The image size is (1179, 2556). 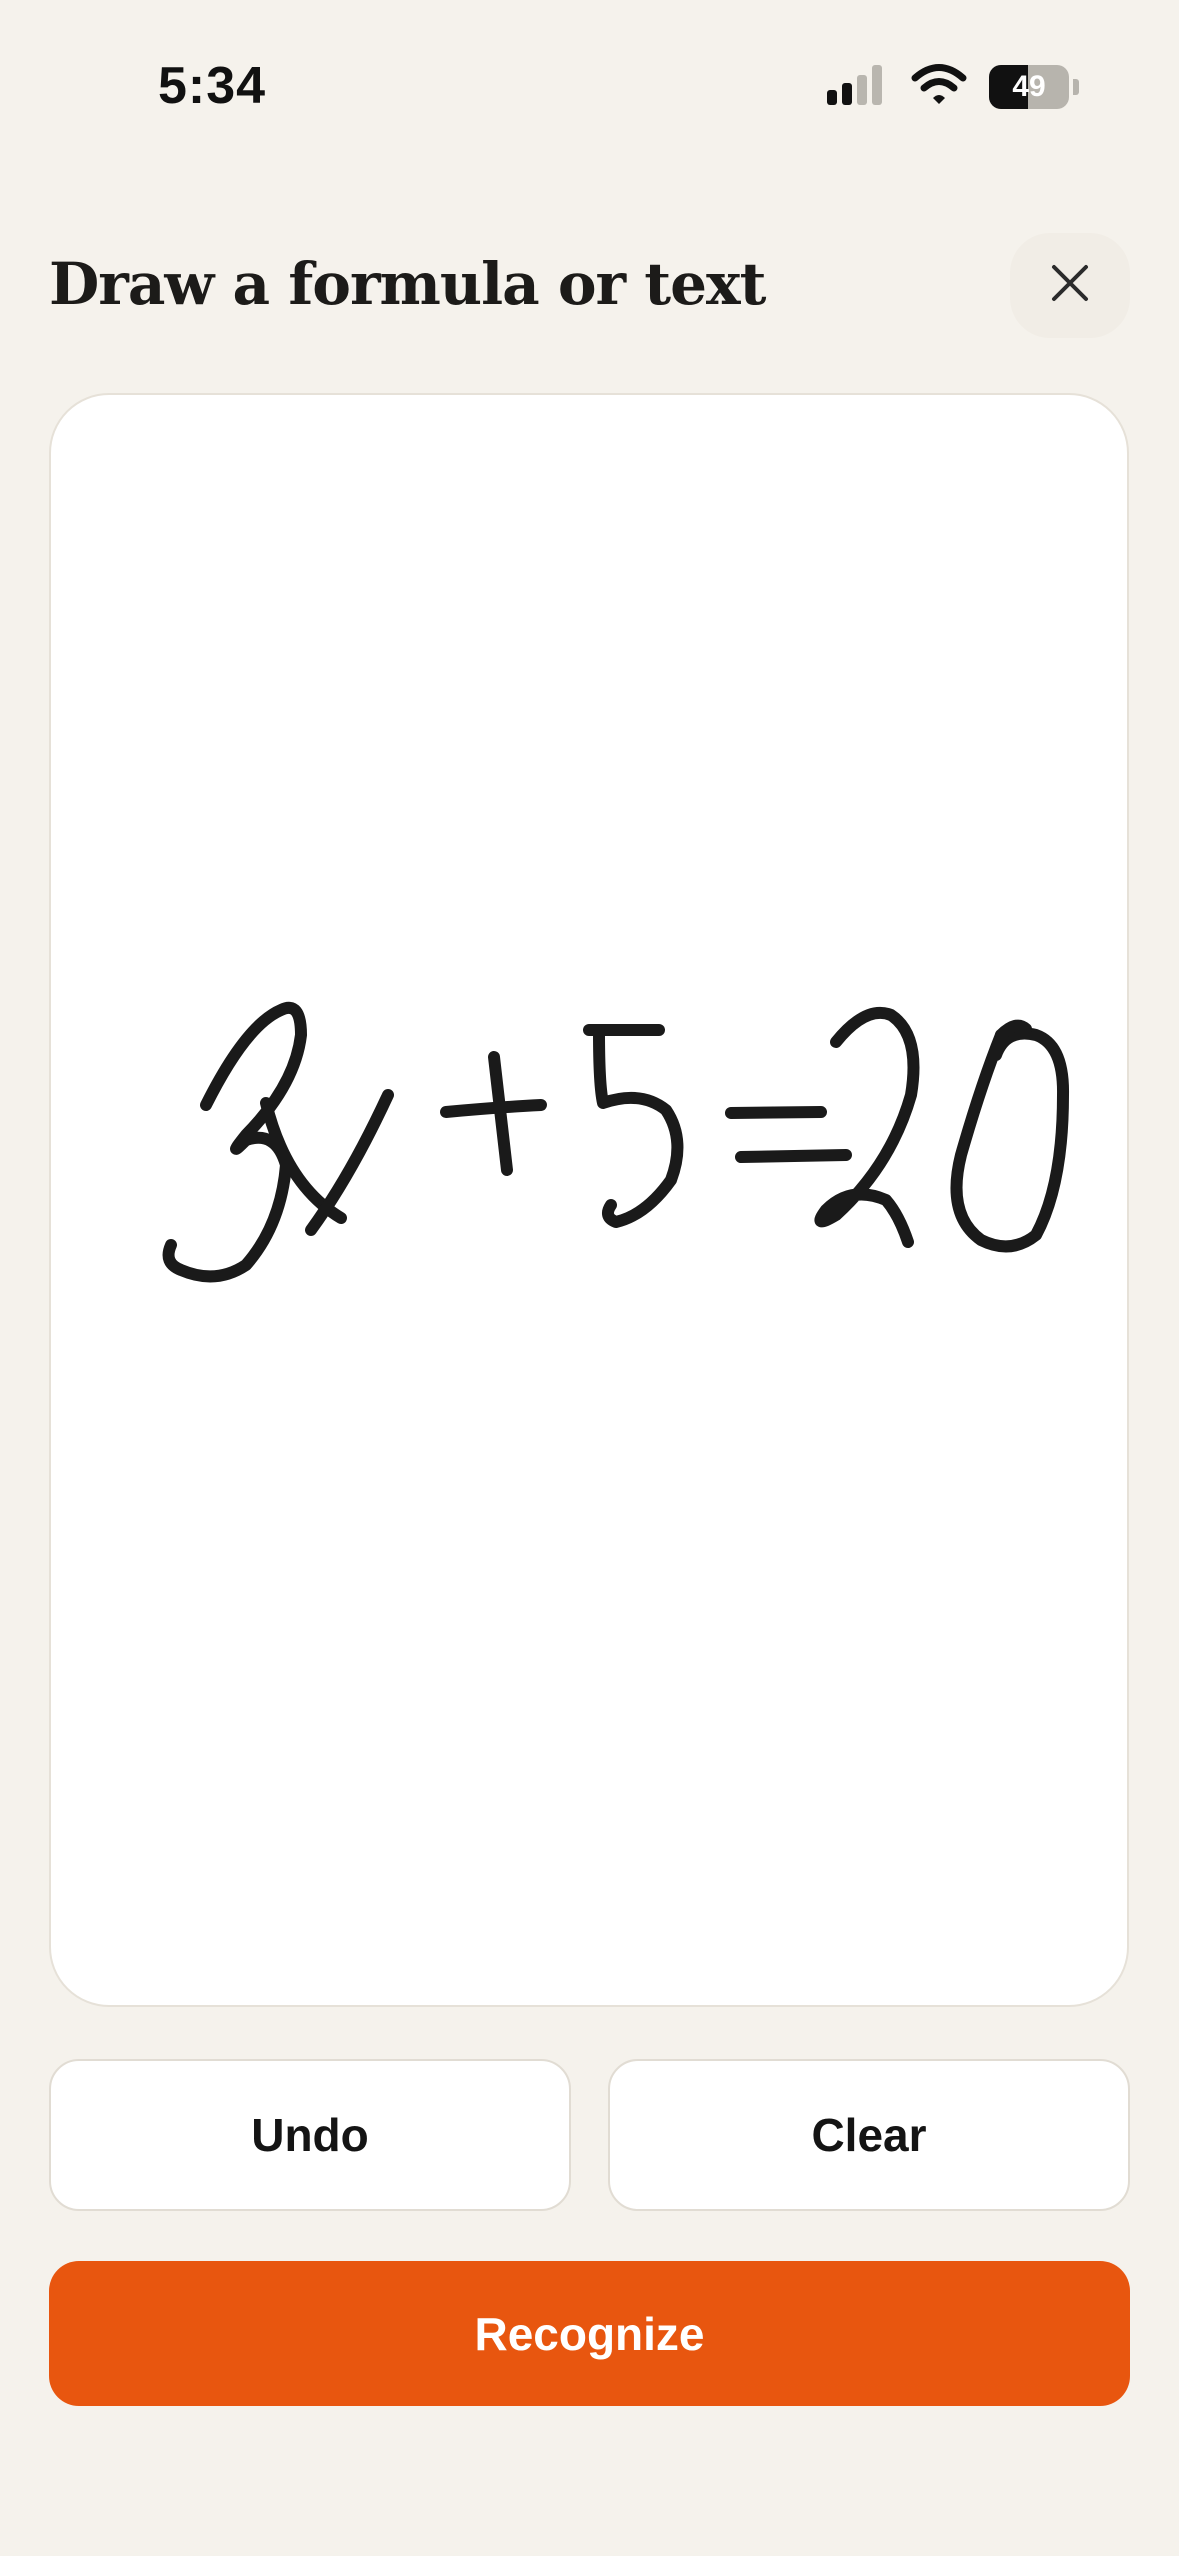 What do you see at coordinates (589, 2333) in the screenshot?
I see `recognize-button: Recognize` at bounding box center [589, 2333].